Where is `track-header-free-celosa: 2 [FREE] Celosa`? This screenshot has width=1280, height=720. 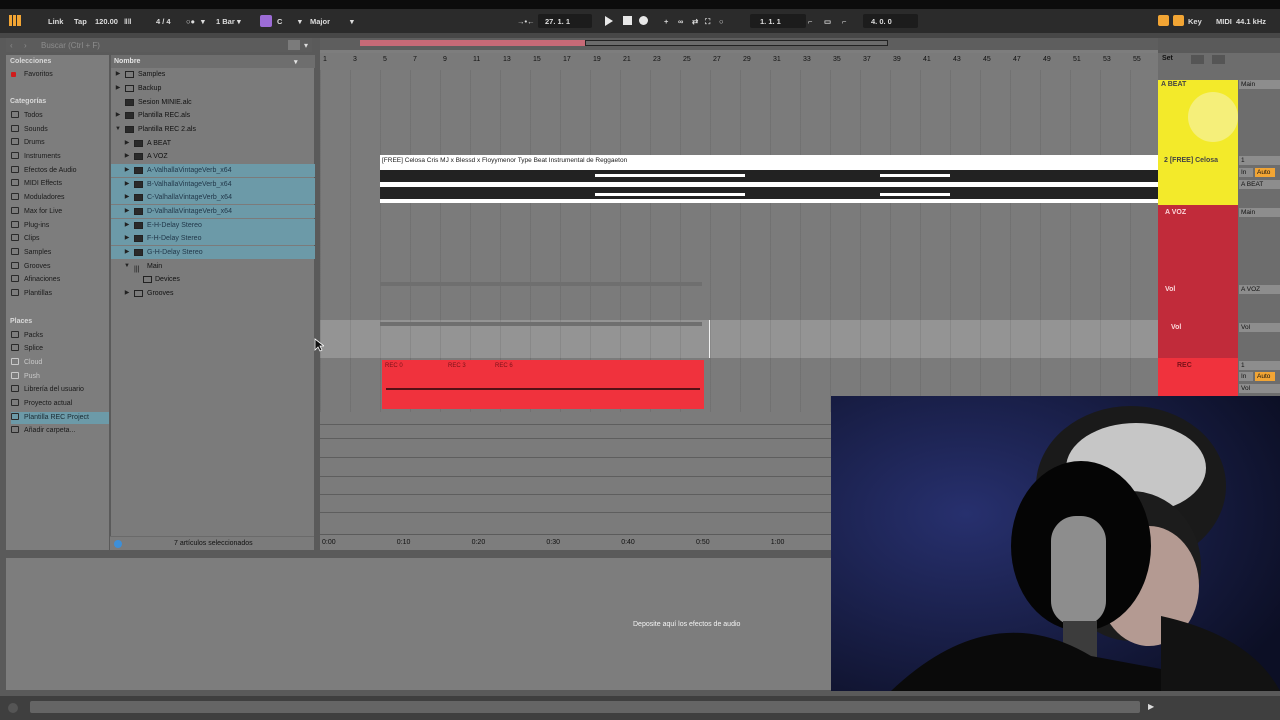 track-header-free-celosa: 2 [FREE] Celosa is located at coordinates (1198, 179).